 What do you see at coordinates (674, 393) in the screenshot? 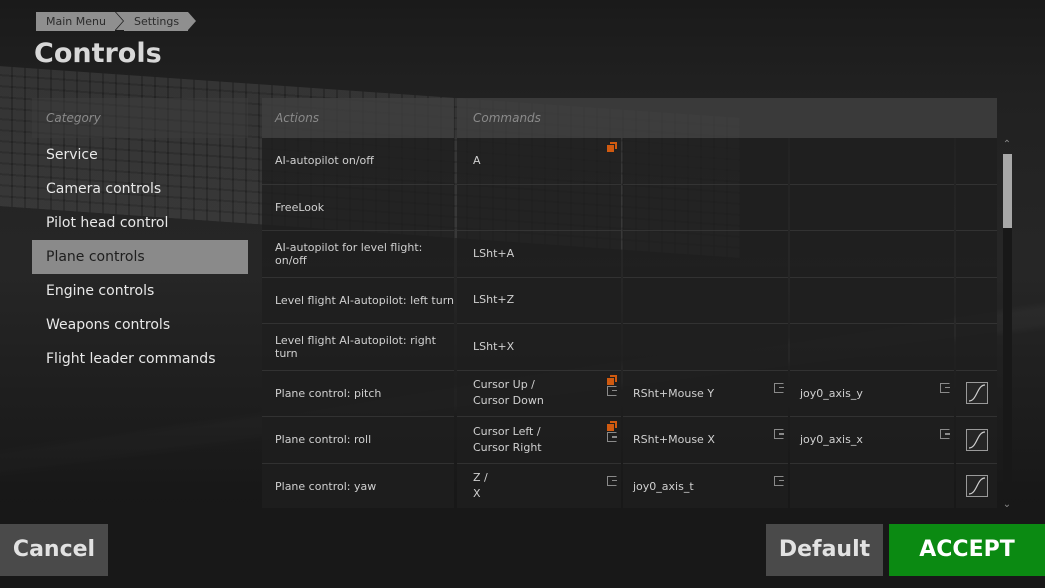
I see `binding-secondary-text: RSht+Mouse Y` at bounding box center [674, 393].